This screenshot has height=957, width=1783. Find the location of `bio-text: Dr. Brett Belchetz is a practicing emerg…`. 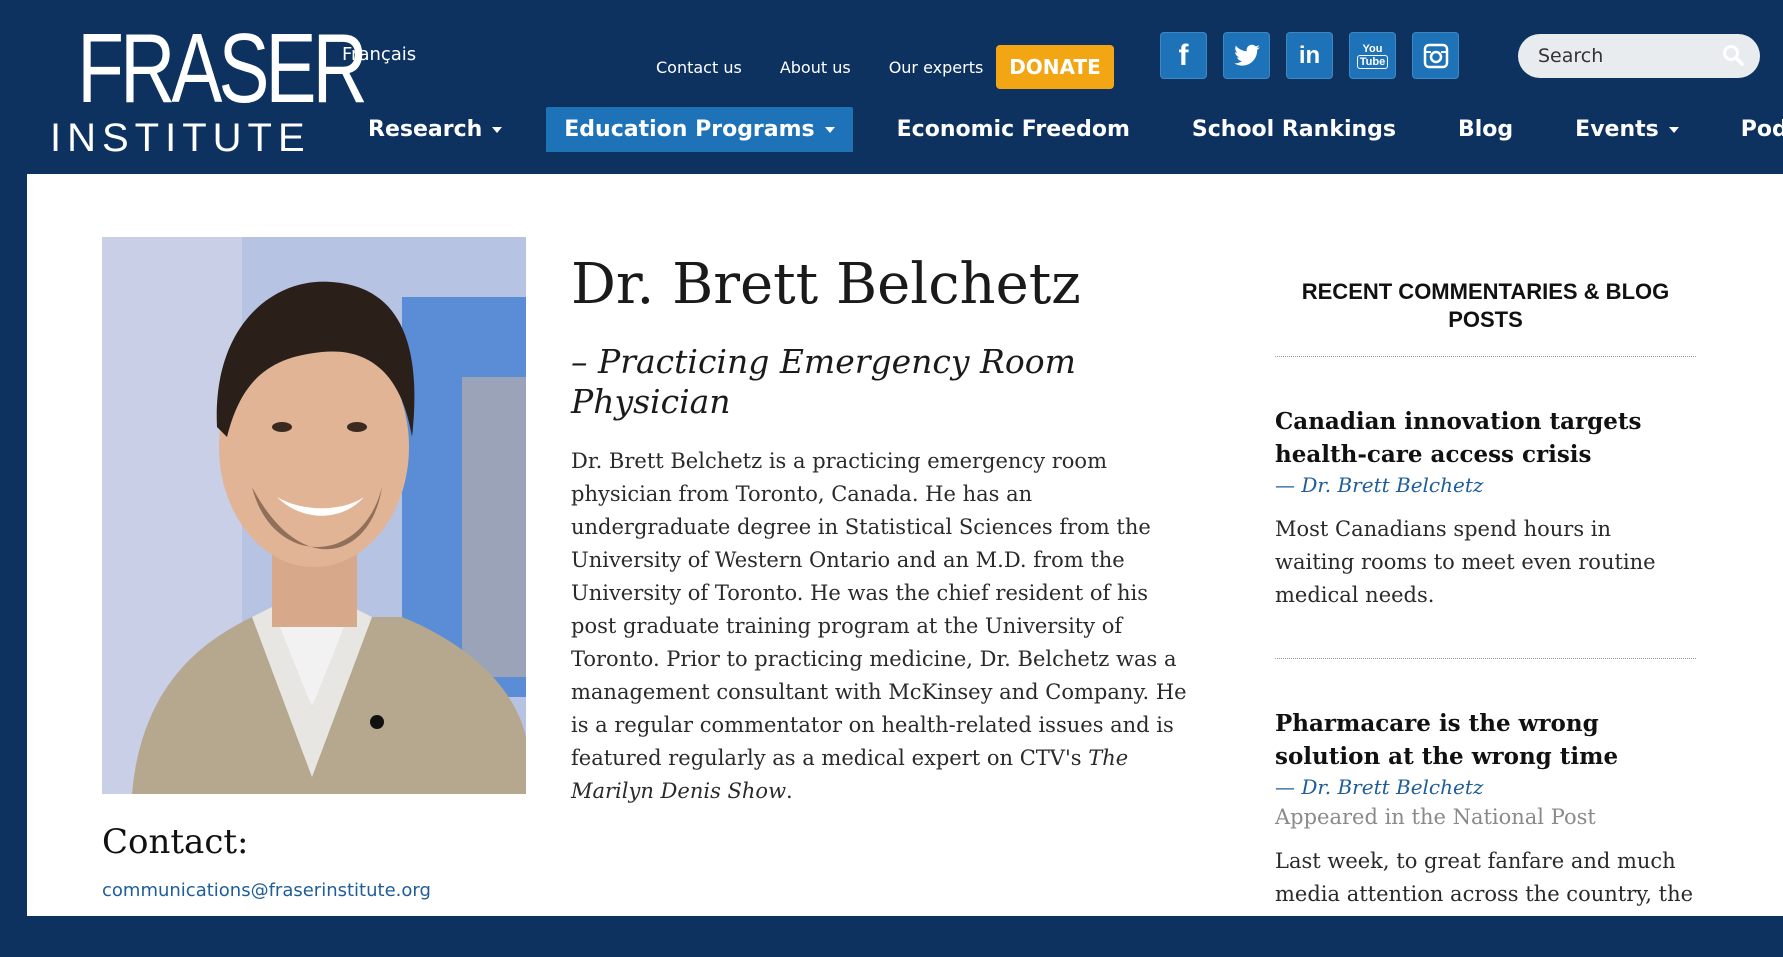

bio-text: Dr. Brett Belchetz is a practicing emerg… is located at coordinates (879, 609).